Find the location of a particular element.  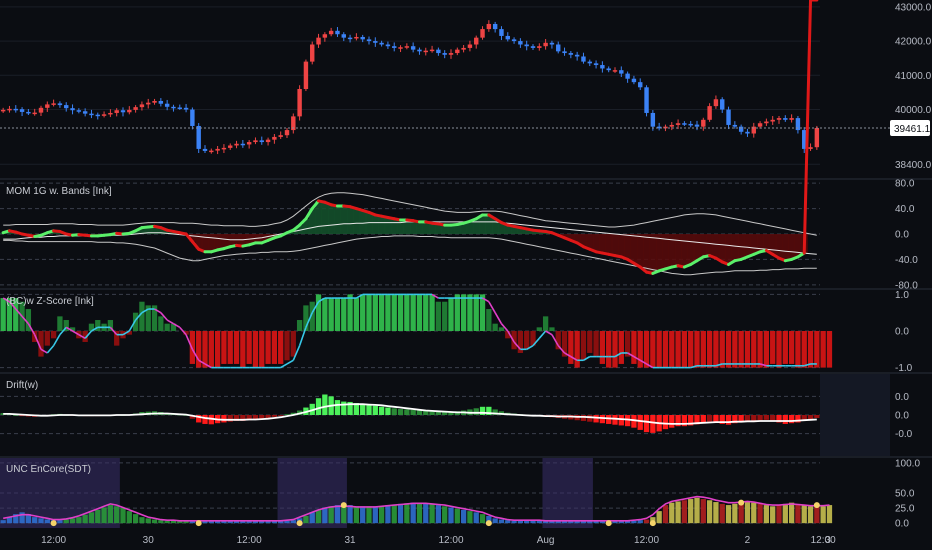

zscore-line-segment is located at coordinates (542, 334).